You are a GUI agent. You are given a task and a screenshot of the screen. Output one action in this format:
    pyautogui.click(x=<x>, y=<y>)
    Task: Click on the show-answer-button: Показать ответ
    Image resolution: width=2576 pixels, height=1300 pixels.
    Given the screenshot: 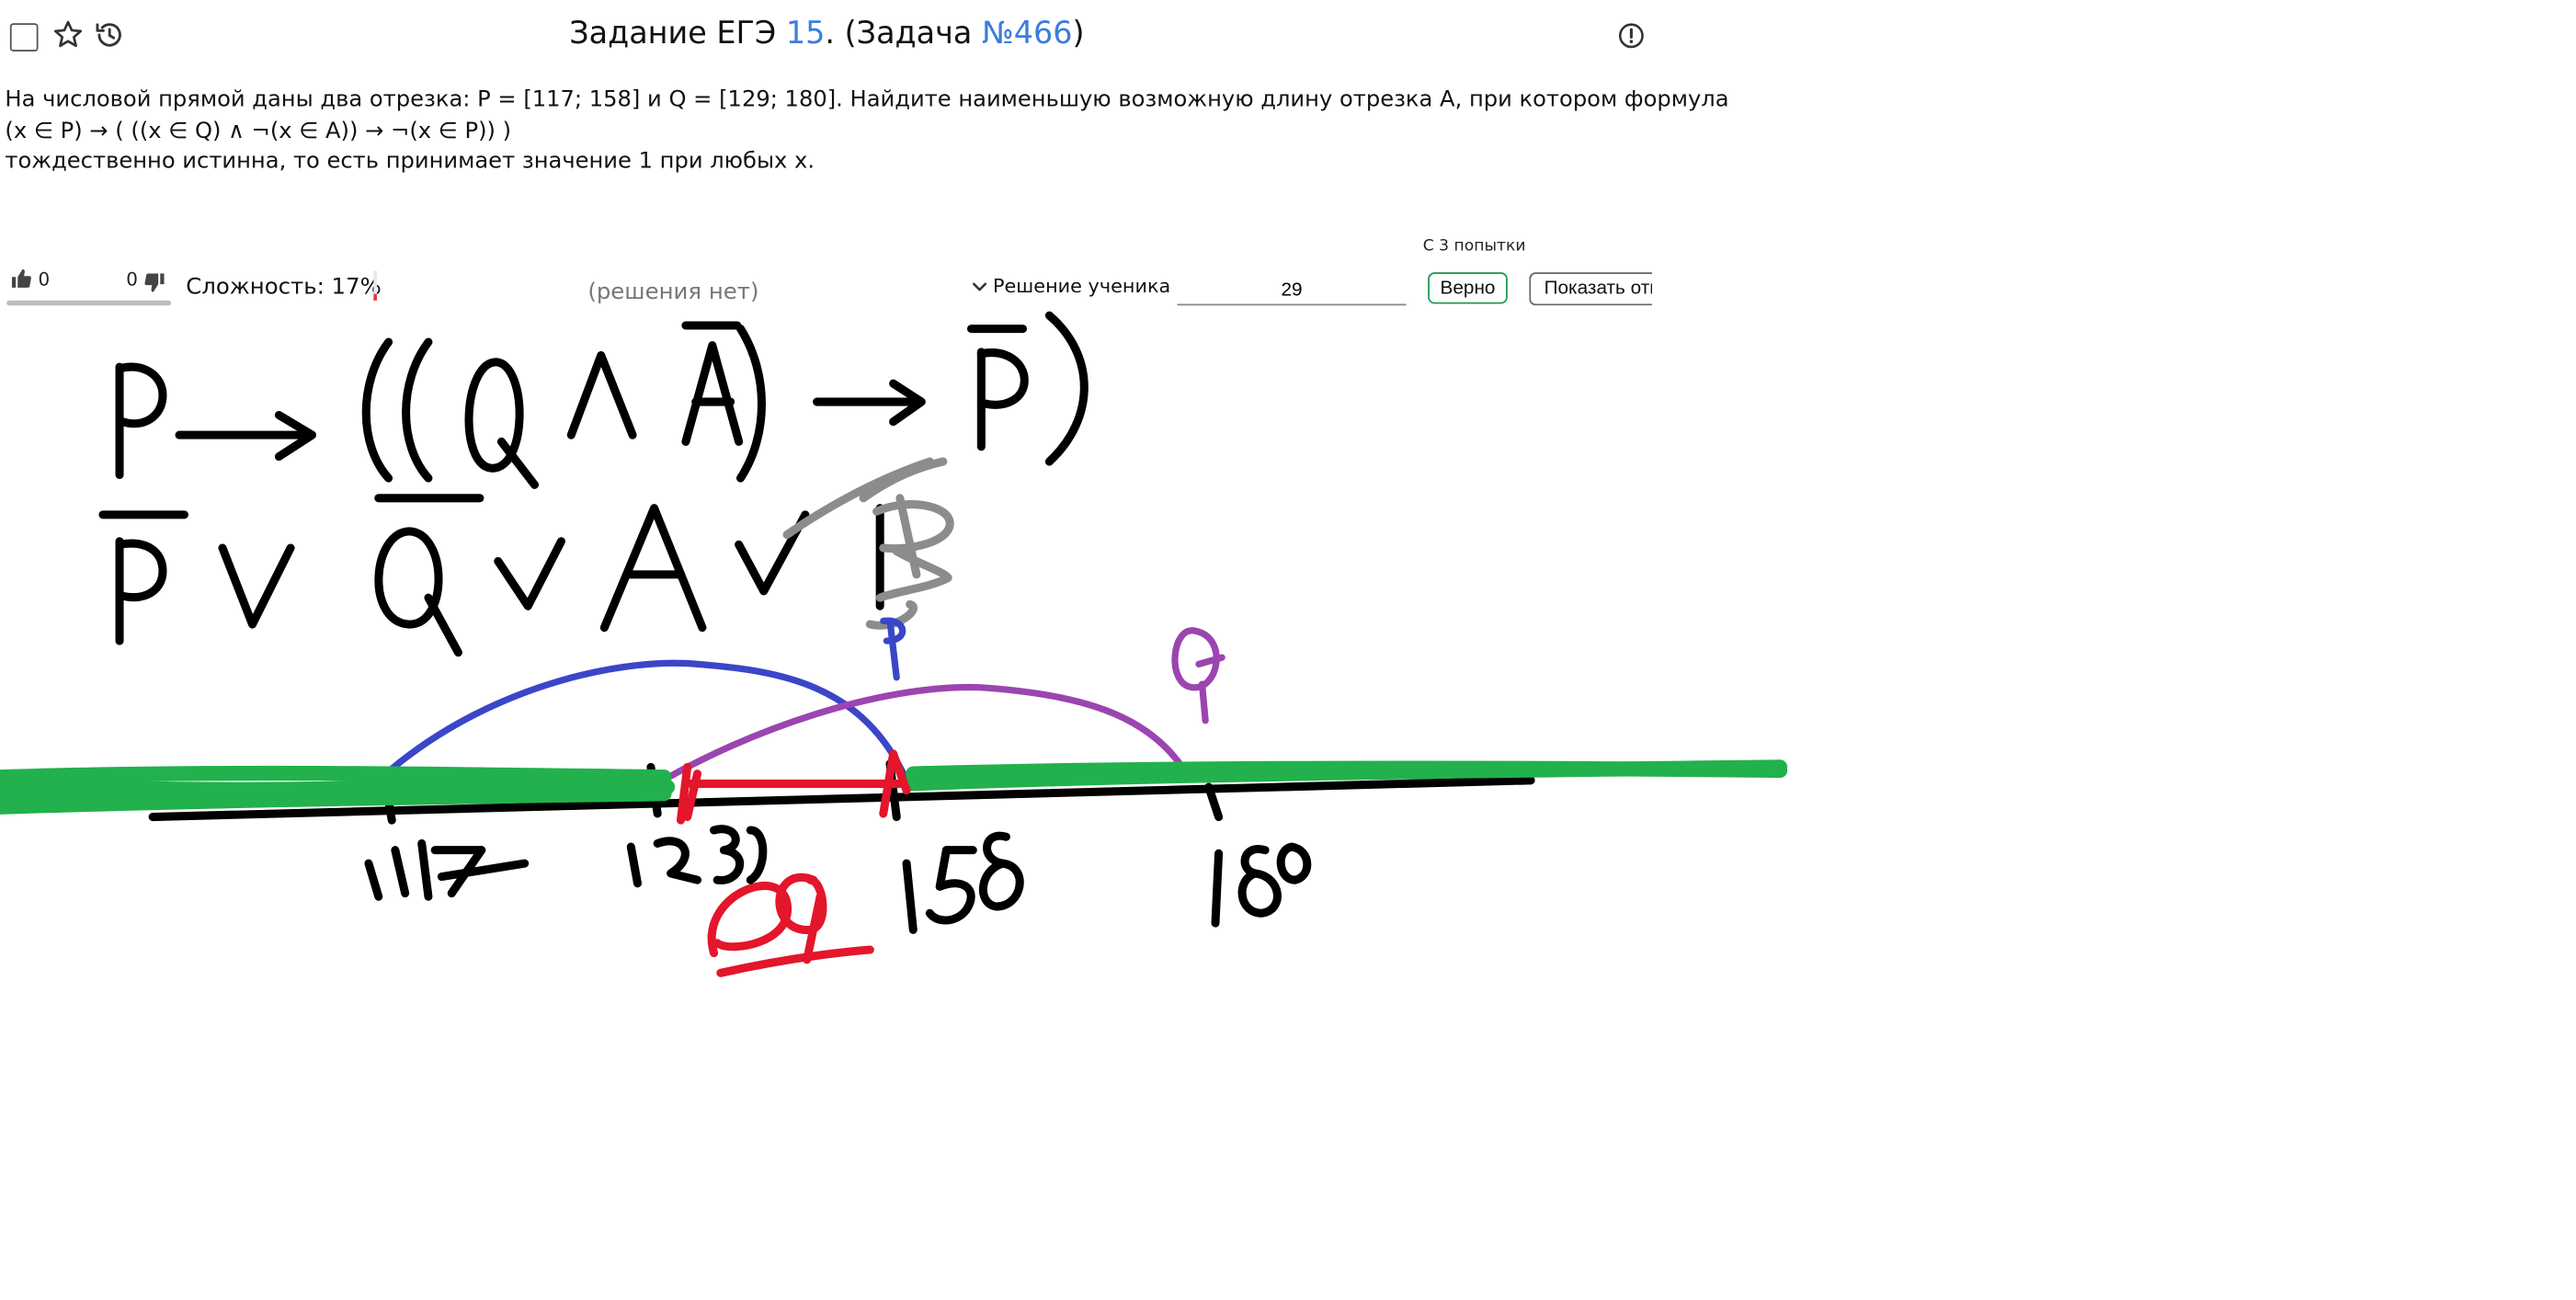 What is the action you would take?
    pyautogui.click(x=1590, y=289)
    